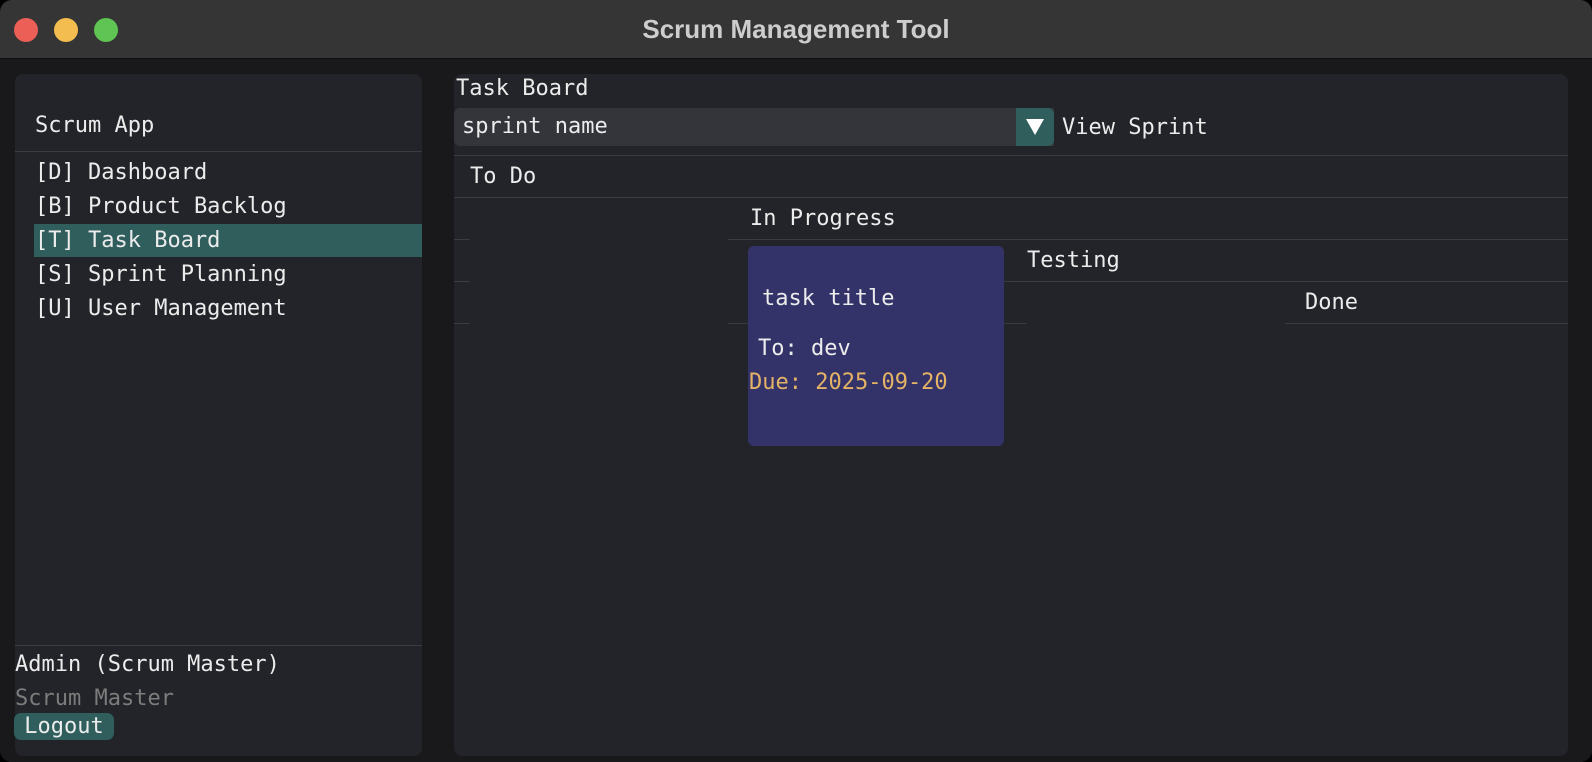 Image resolution: width=1592 pixels, height=762 pixels. Describe the element at coordinates (228, 206) in the screenshot. I see `sidebar-item-product-backlog: [B] Product Backlog` at that location.